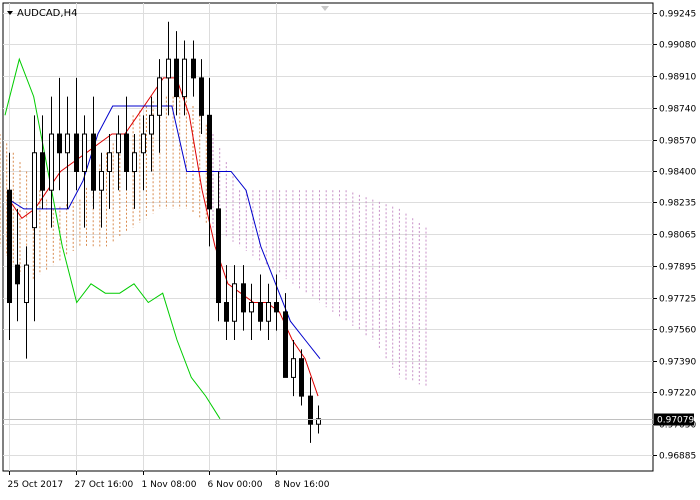 This screenshot has height=500, width=700. I want to click on current-price-tag: 0.97079, so click(674, 419).